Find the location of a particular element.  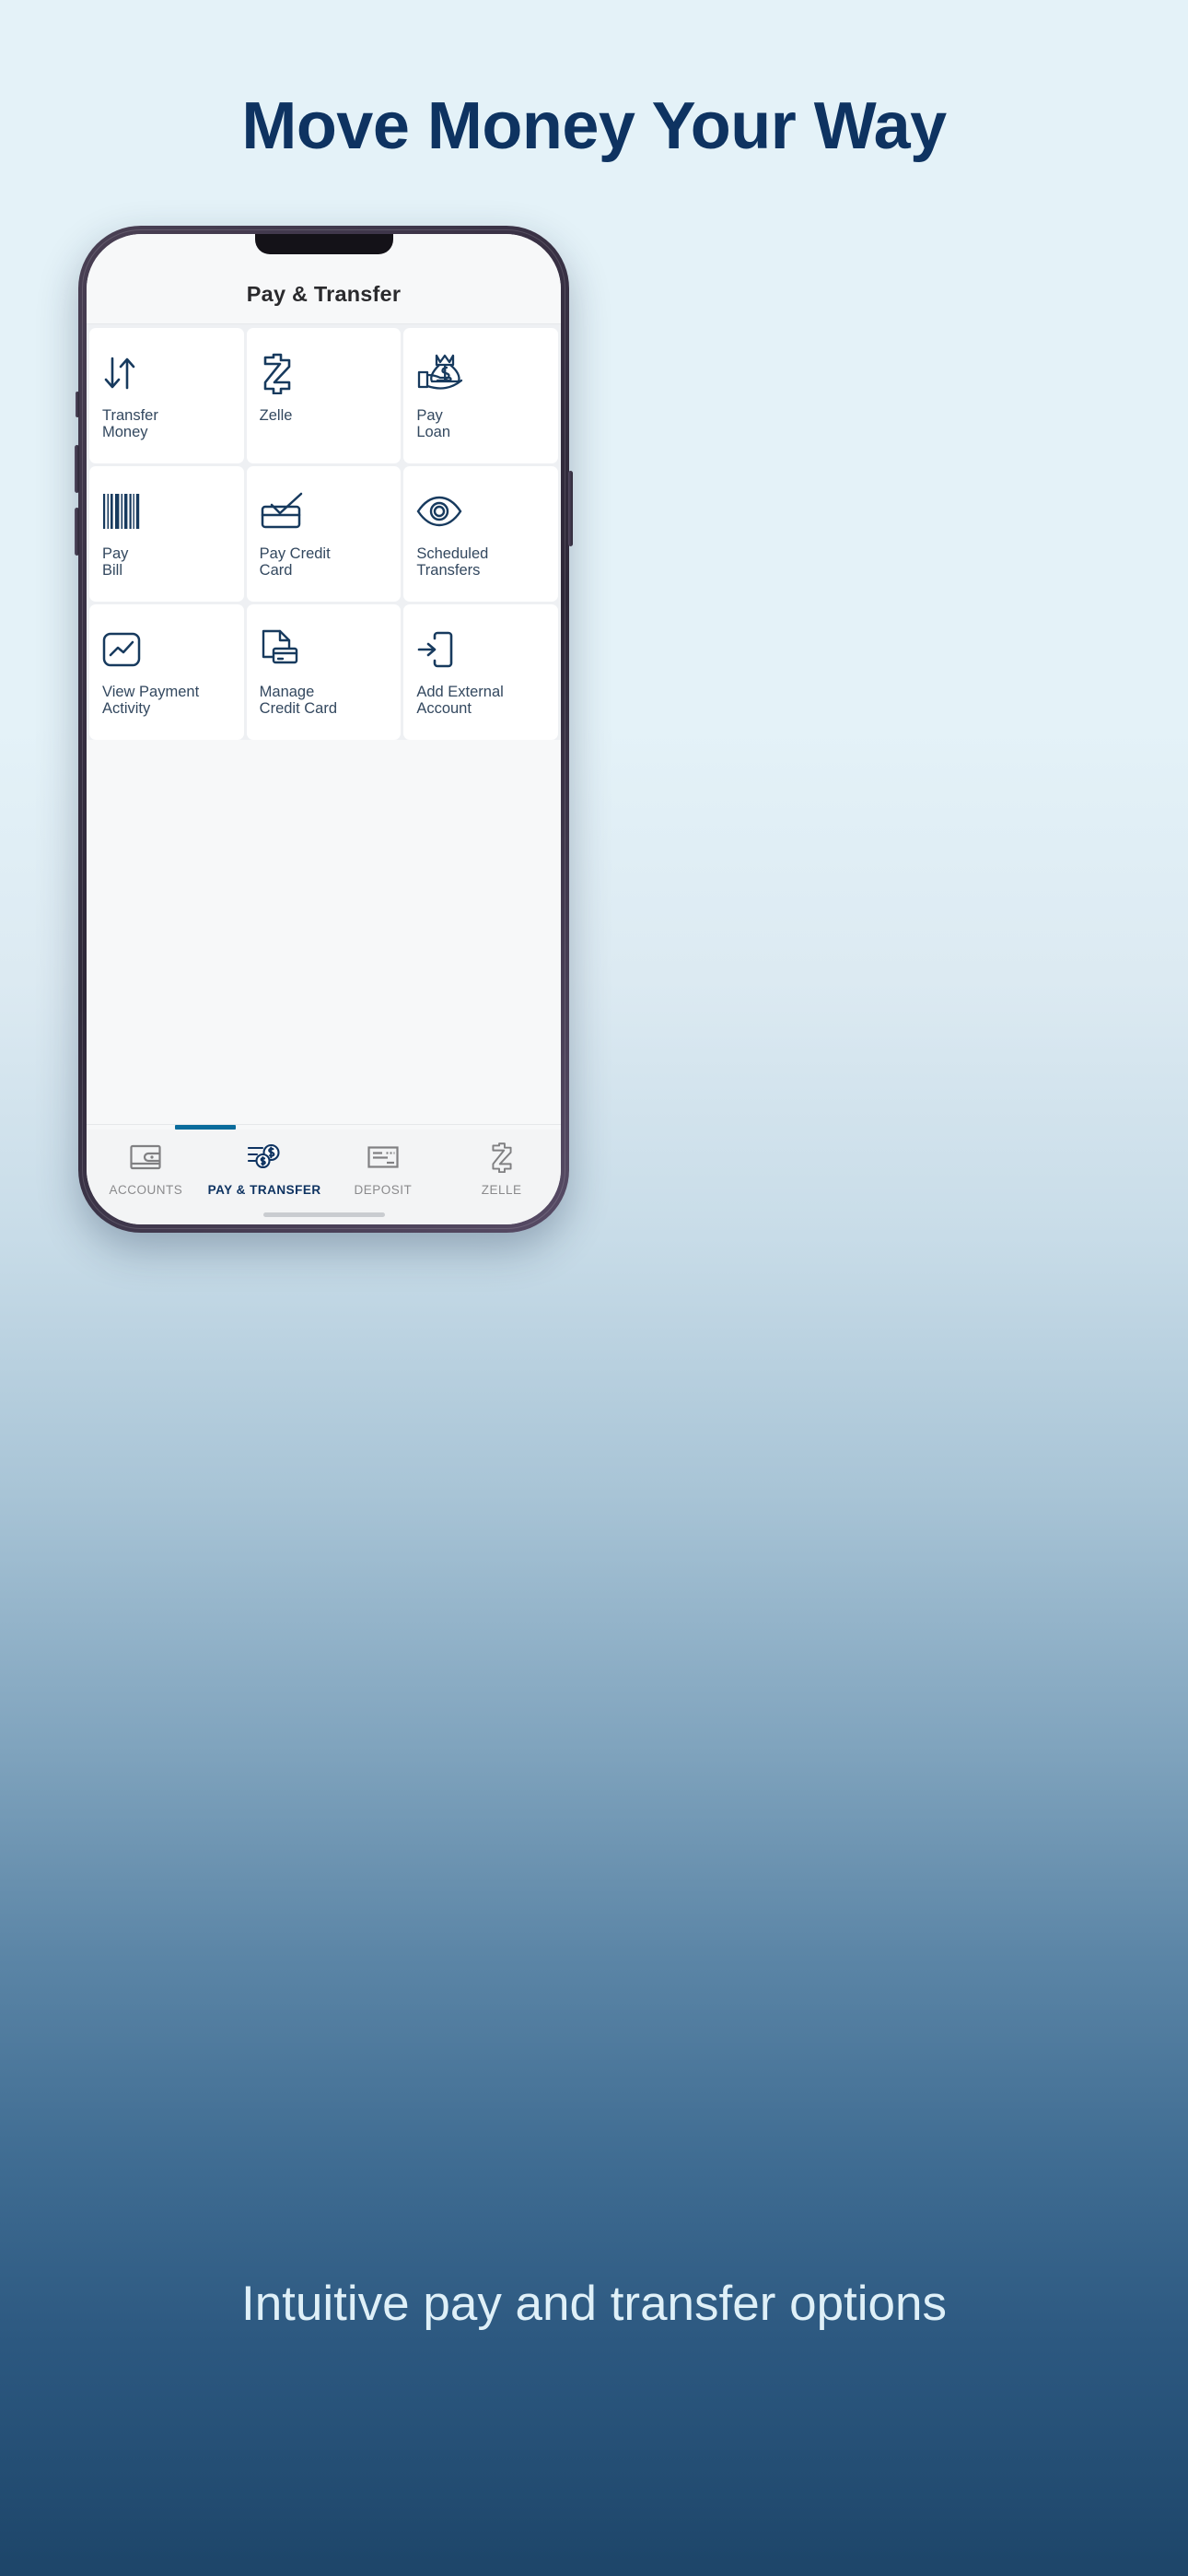

tile-zelle: Zelle is located at coordinates (324, 395).